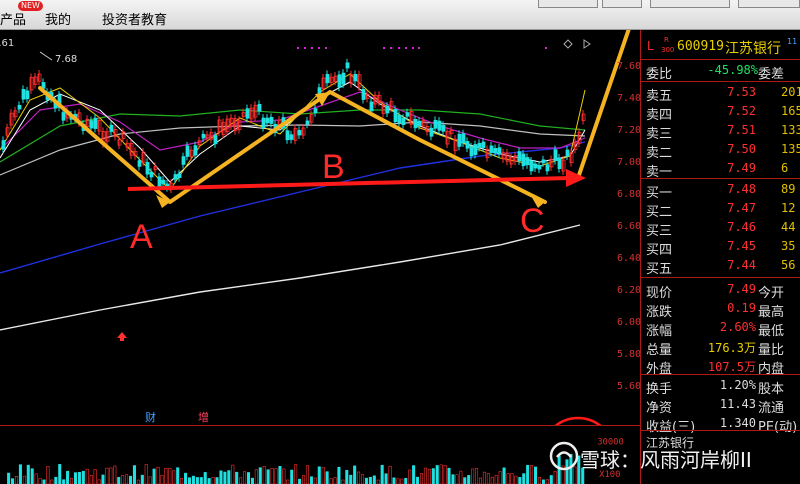 The width and height of the screenshot is (800, 484). What do you see at coordinates (720, 209) in the screenshot?
I see `bids-row: 买二 7.47 12` at bounding box center [720, 209].